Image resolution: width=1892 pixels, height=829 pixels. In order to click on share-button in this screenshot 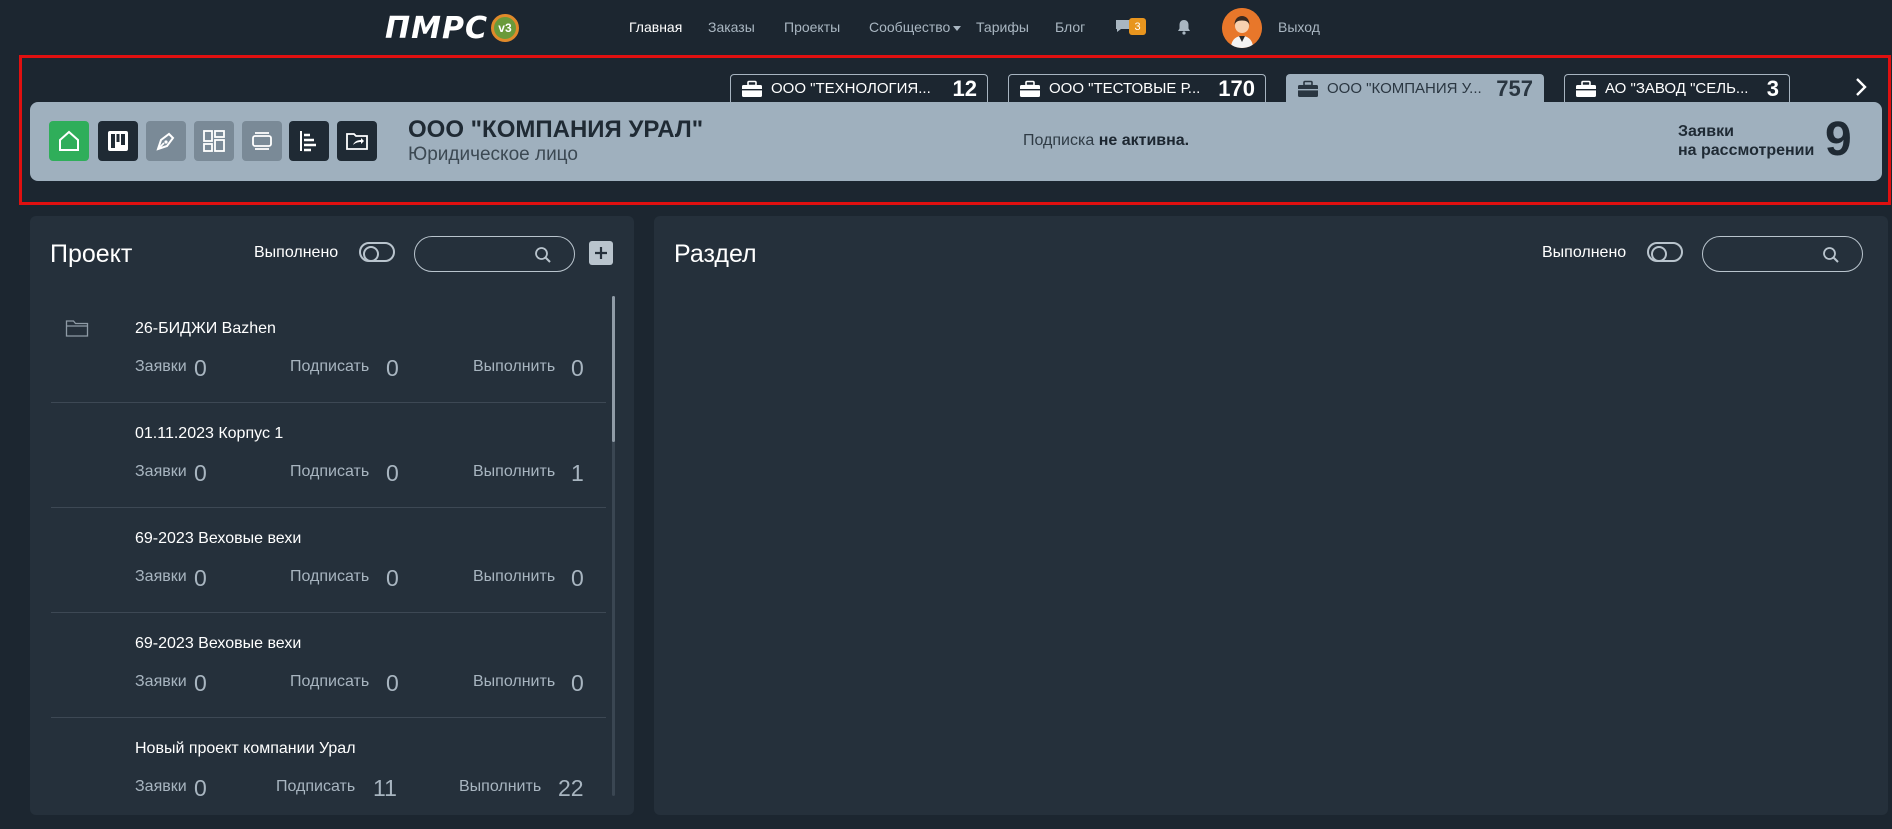, I will do `click(357, 141)`.